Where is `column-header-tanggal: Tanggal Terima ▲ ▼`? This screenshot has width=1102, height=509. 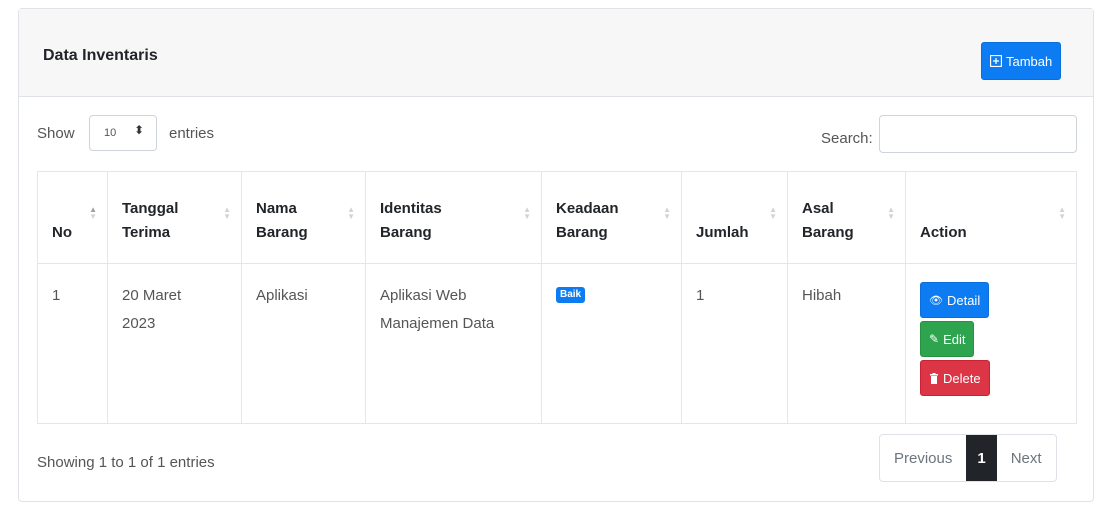
column-header-tanggal: Tanggal Terima ▲ ▼ is located at coordinates (174, 217).